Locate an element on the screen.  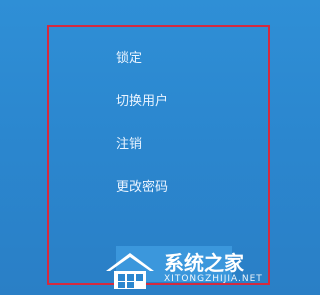
menu-item-change-password: 更改密码 is located at coordinates (142, 188).